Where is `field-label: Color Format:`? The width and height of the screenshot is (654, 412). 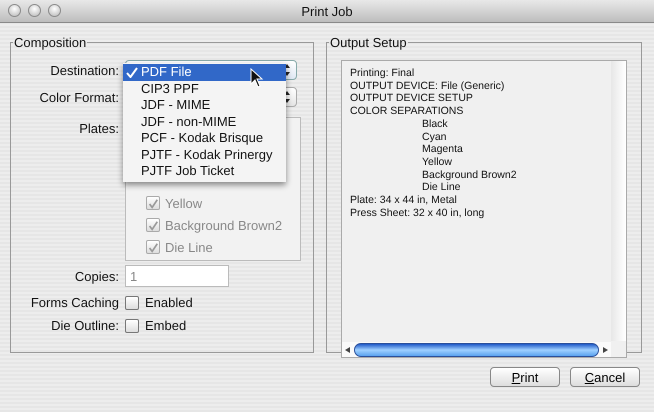
field-label: Color Format: is located at coordinates (78, 97).